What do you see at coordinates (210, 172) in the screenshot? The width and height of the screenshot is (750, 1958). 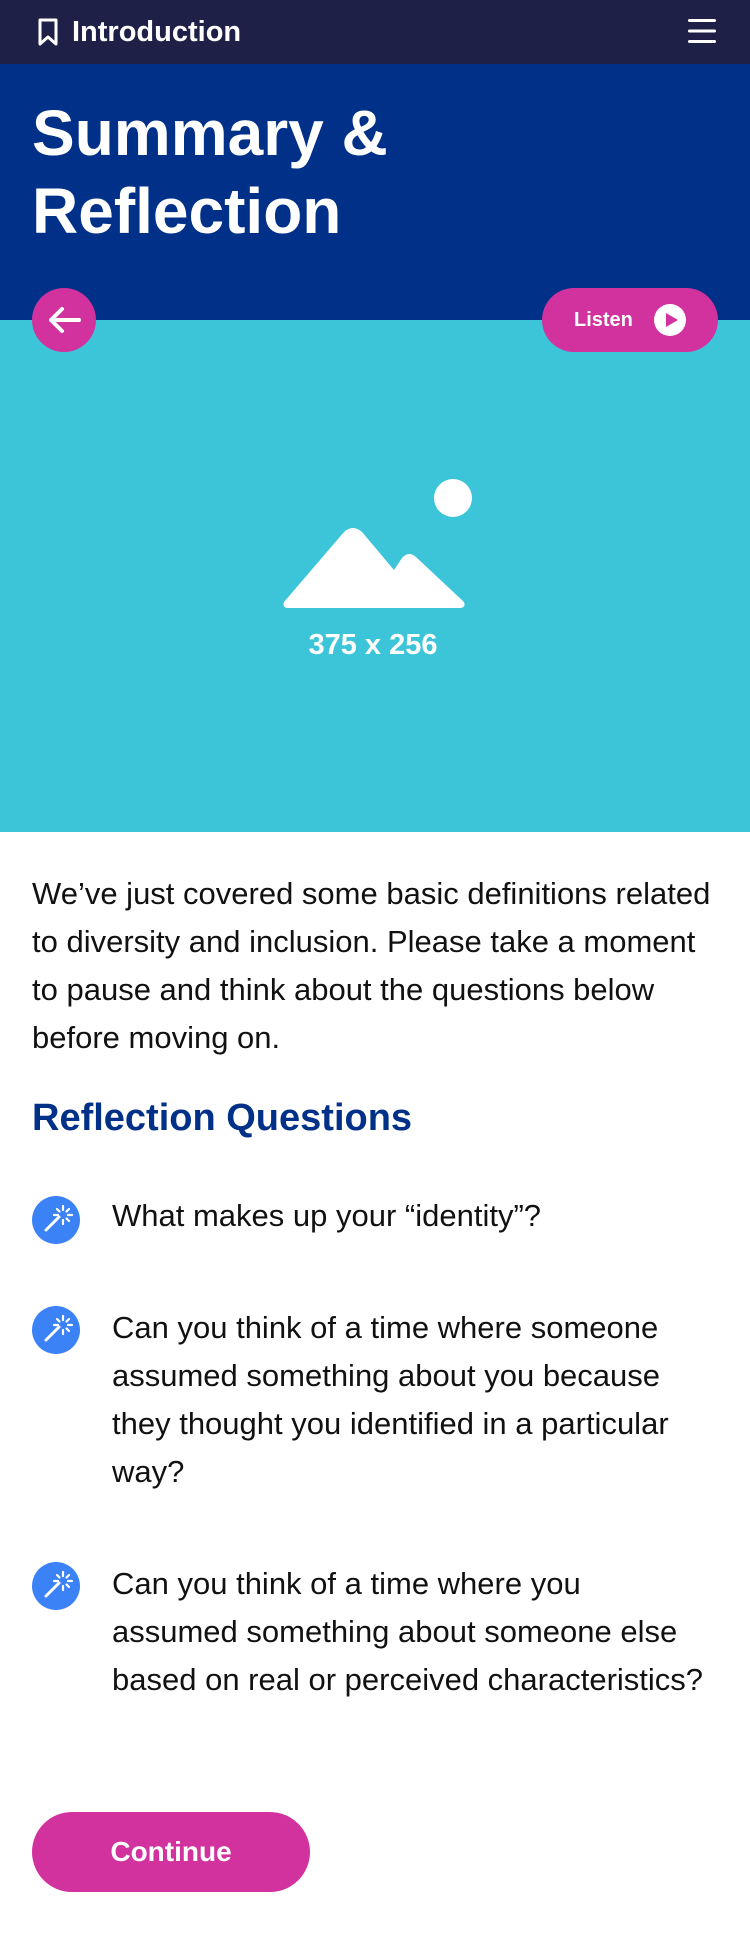 I see `page-title: Summary & Reflection` at bounding box center [210, 172].